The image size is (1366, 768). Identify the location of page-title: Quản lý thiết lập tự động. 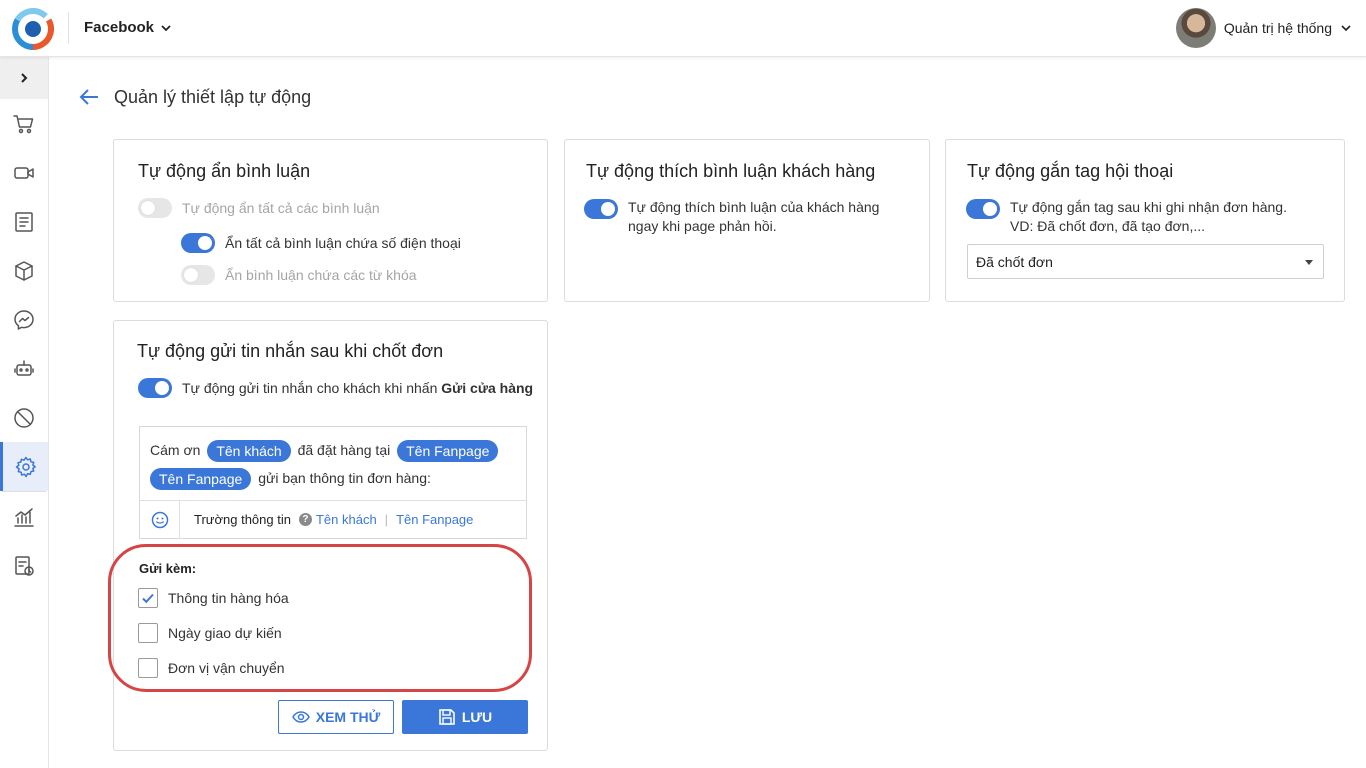
(213, 96).